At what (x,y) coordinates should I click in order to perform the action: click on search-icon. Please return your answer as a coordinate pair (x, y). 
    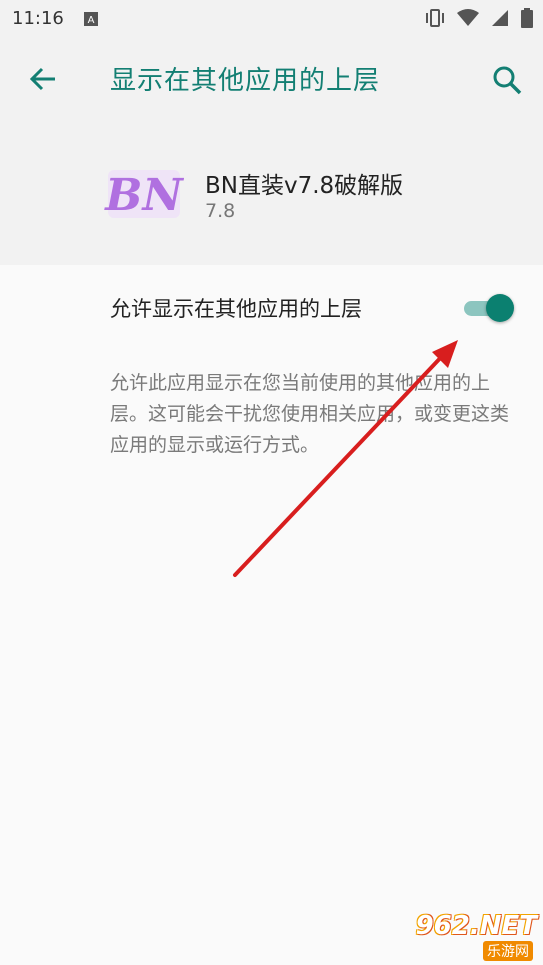
    Looking at the image, I should click on (507, 80).